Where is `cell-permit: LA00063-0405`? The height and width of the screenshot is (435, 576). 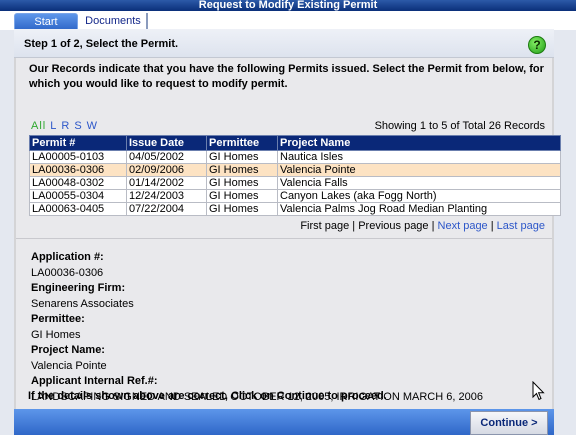
cell-permit: LA00063-0405 is located at coordinates (78, 209).